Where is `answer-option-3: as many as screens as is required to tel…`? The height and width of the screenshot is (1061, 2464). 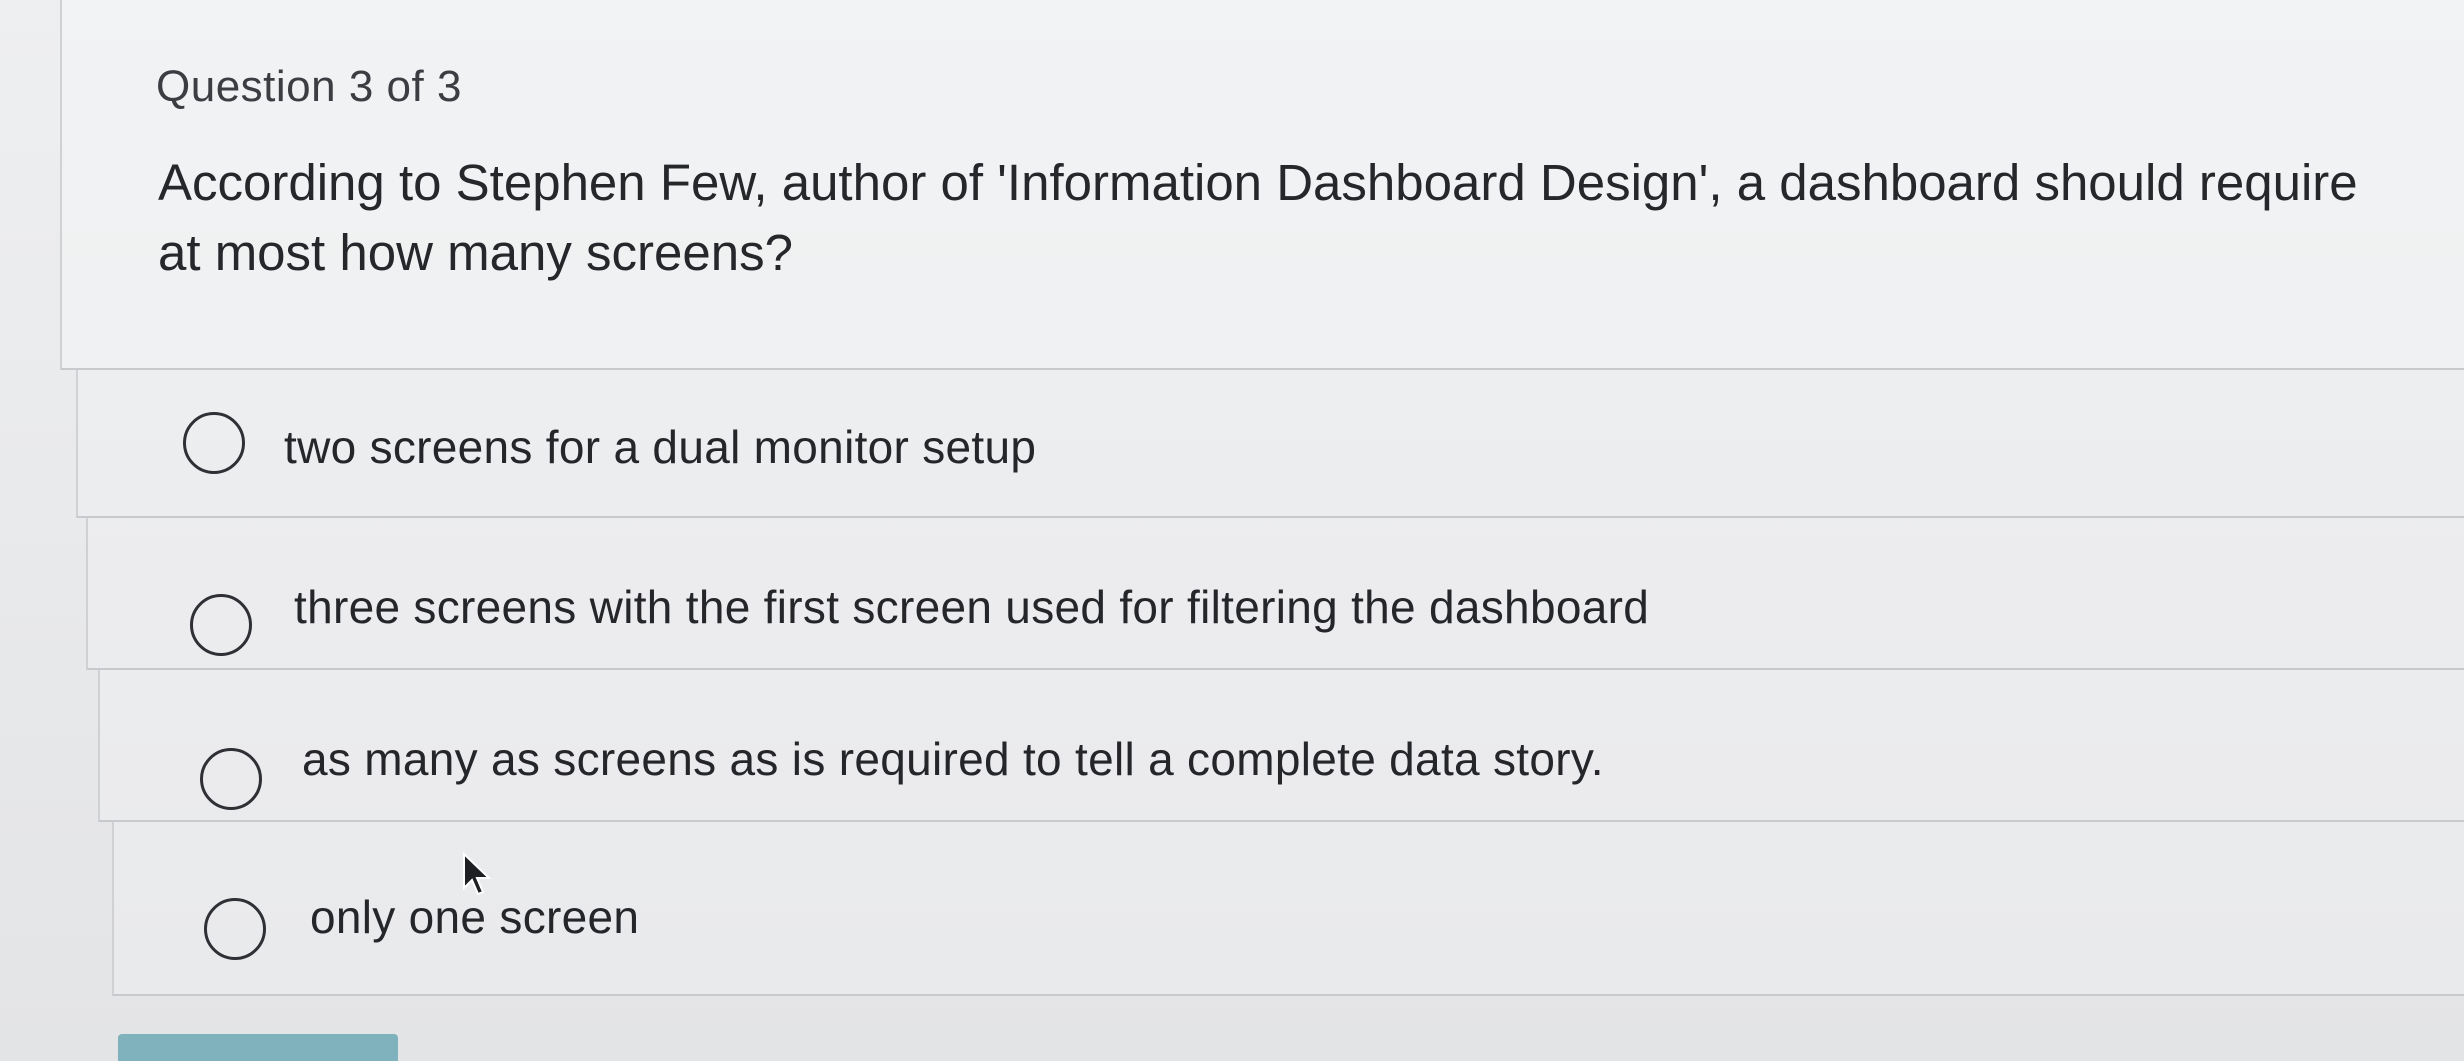
answer-option-3: as many as screens as is required to tel… is located at coordinates (1281, 746).